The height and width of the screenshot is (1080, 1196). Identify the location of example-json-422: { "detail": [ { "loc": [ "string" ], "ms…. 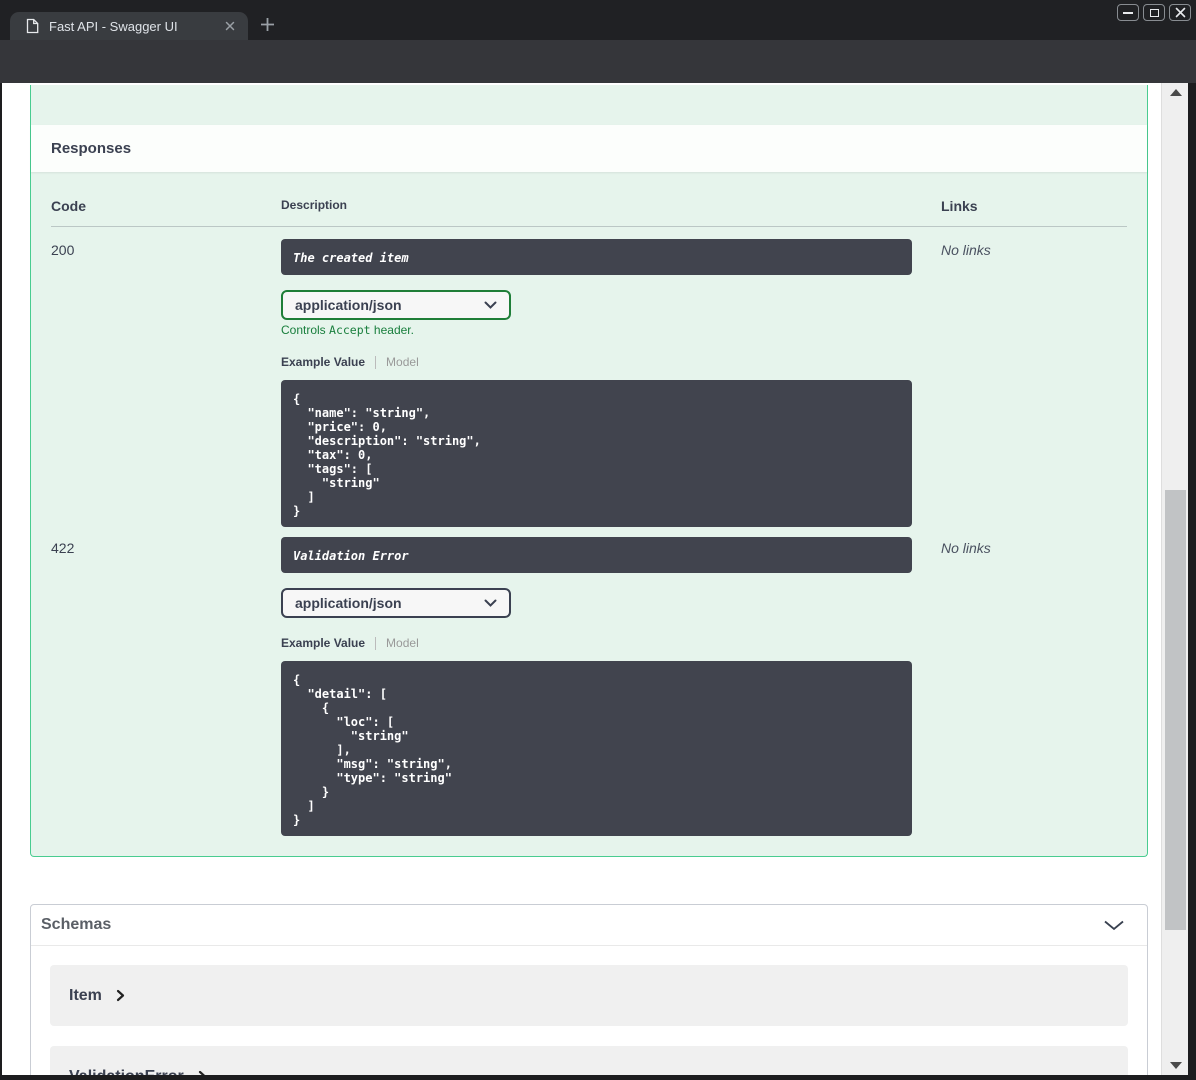
(596, 748).